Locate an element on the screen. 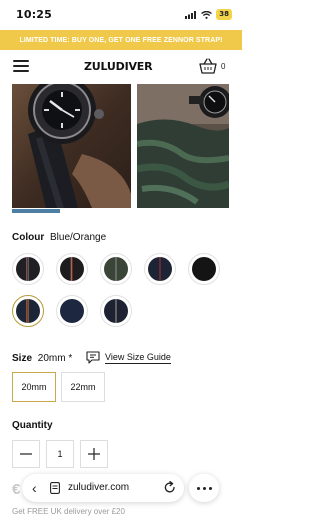  menu-icon is located at coordinates (21, 66).